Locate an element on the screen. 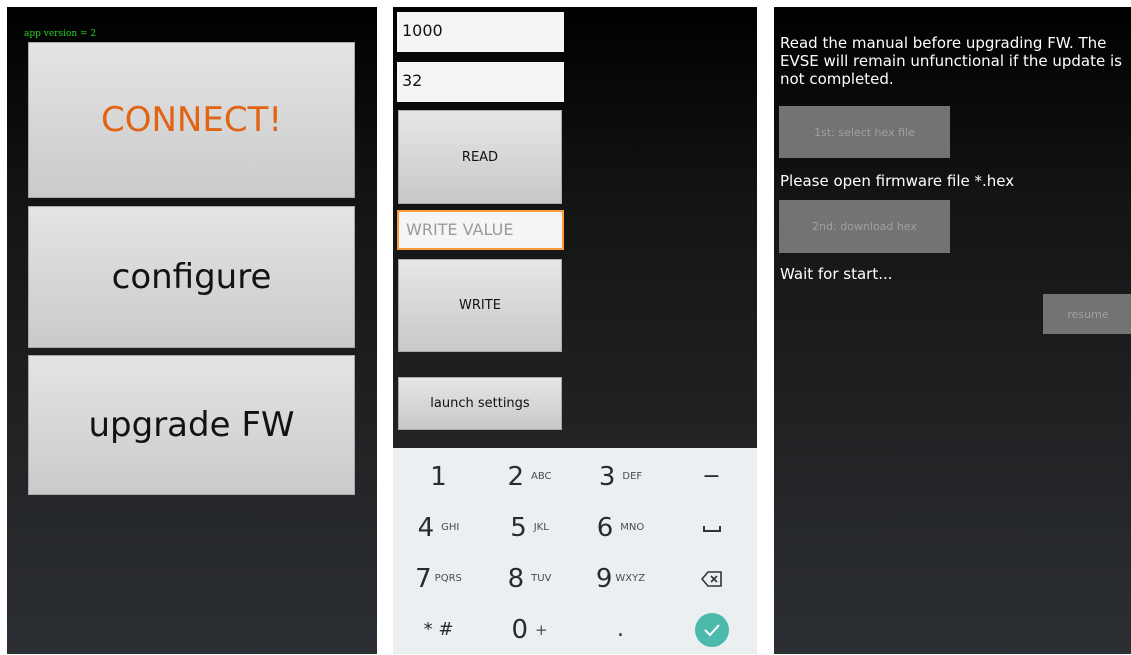 The width and height of the screenshot is (1131, 655). minus-sign: − is located at coordinates (711, 476).